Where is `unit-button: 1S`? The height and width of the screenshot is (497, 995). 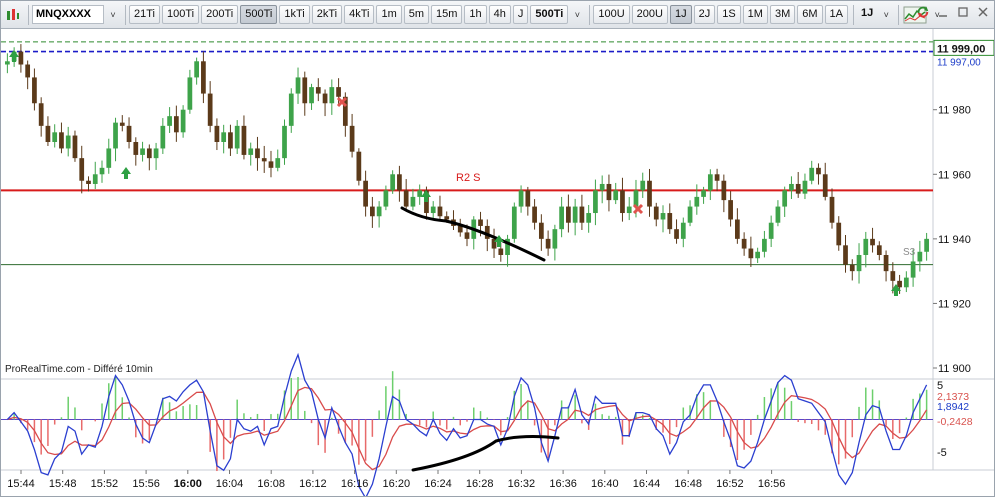 unit-button: 1S is located at coordinates (729, 14).